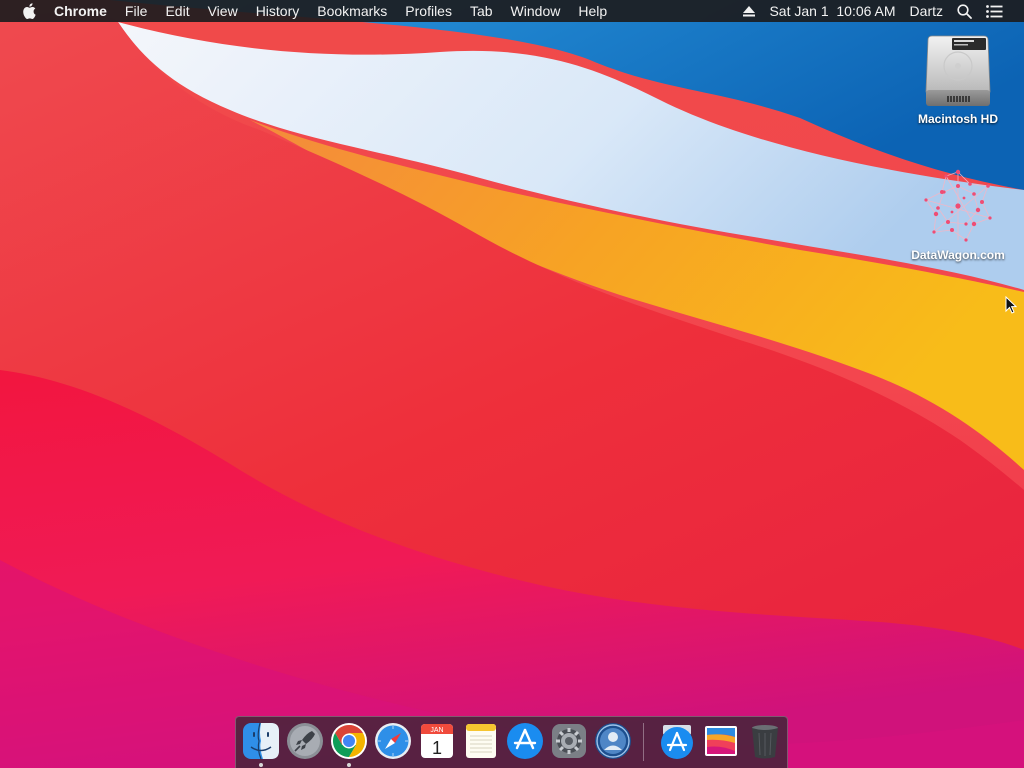  I want to click on notes-icon, so click(481, 741).